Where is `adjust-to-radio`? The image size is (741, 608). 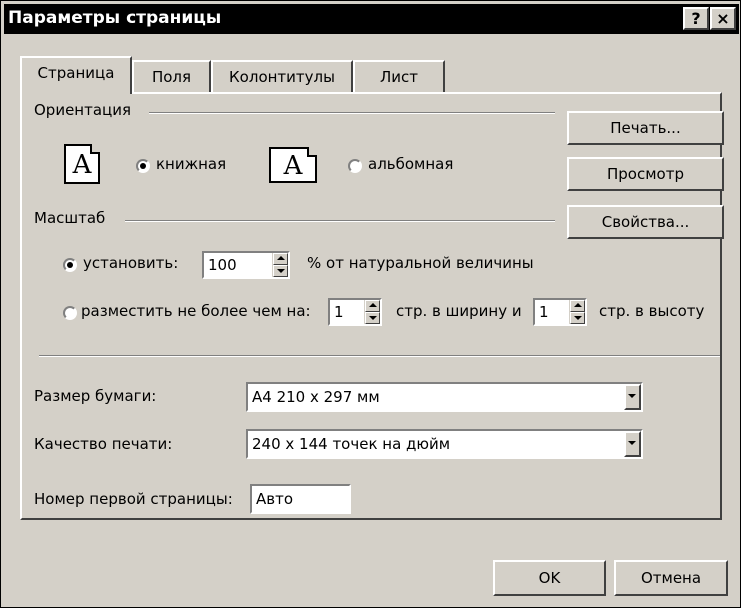 adjust-to-radio is located at coordinates (70, 265).